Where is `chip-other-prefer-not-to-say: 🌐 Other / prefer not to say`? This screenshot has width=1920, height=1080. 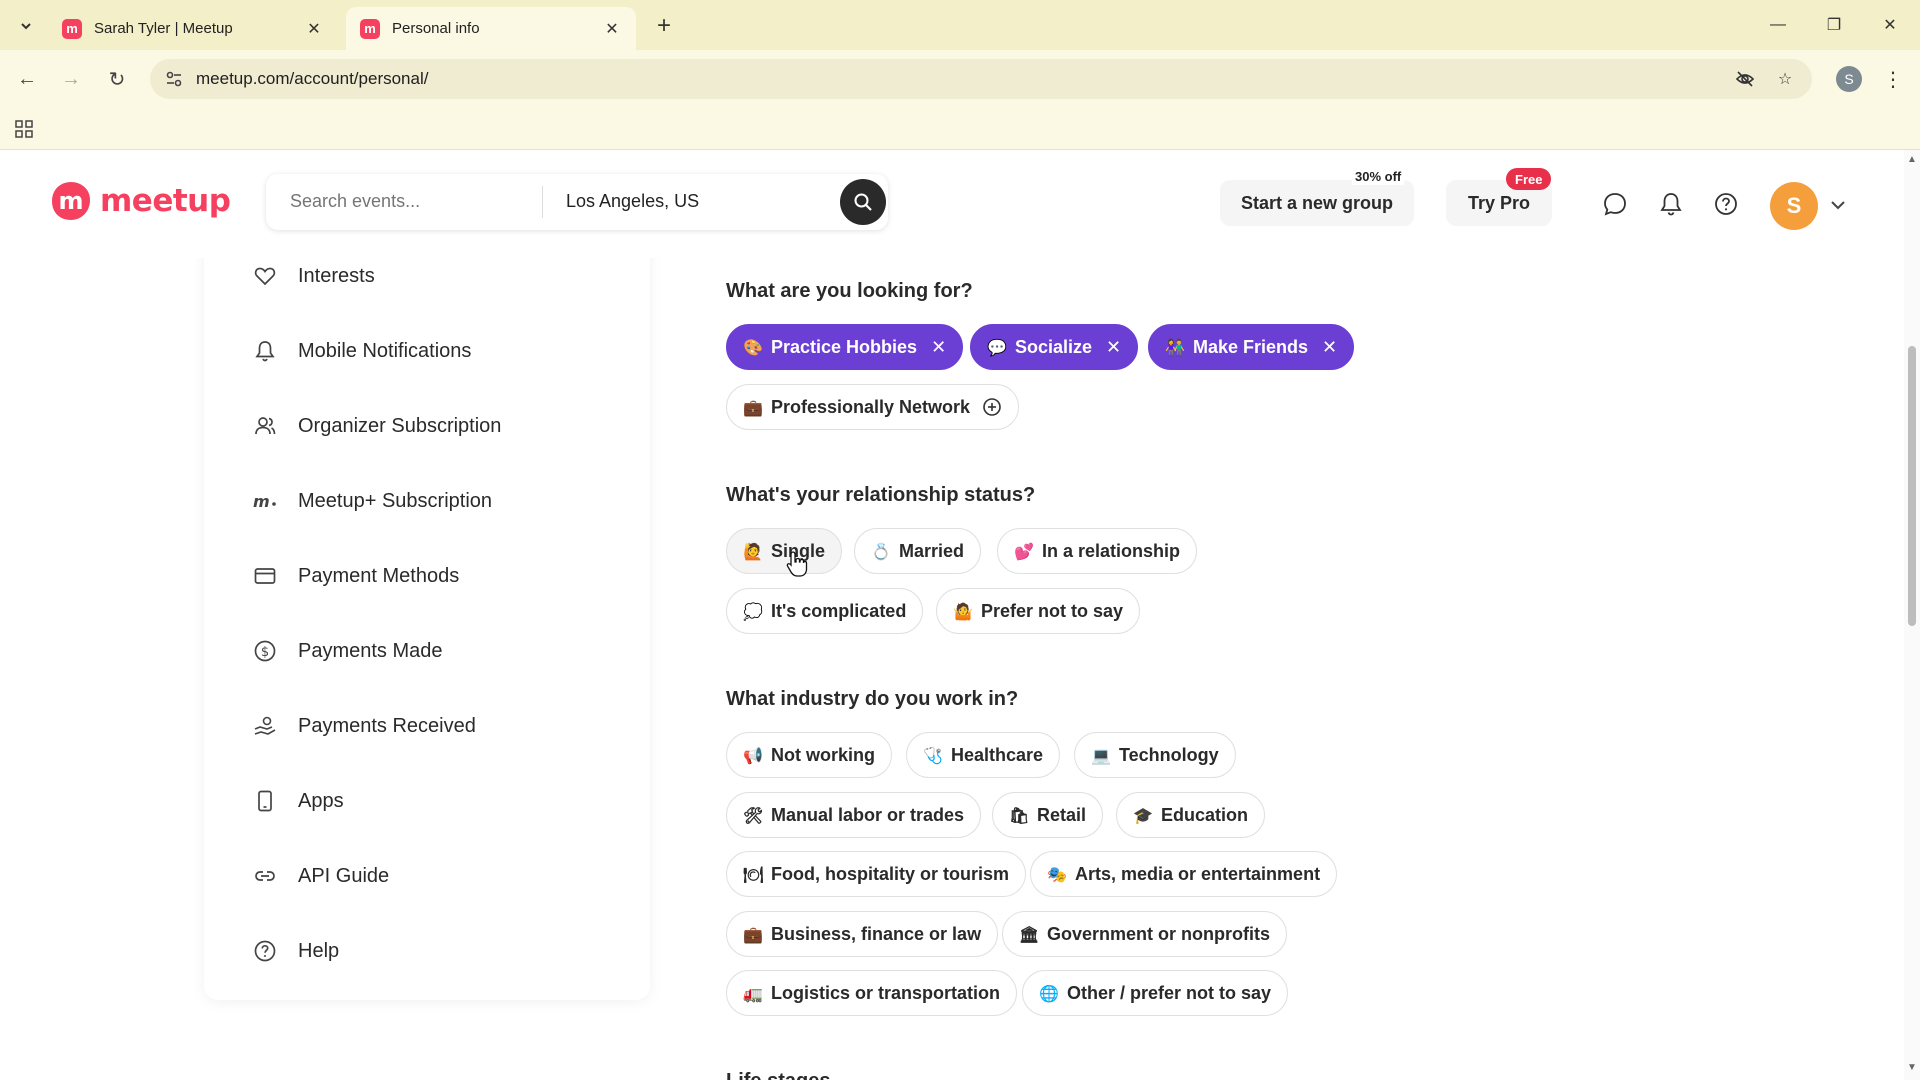 chip-other-prefer-not-to-say: 🌐 Other / prefer not to say is located at coordinates (1155, 993).